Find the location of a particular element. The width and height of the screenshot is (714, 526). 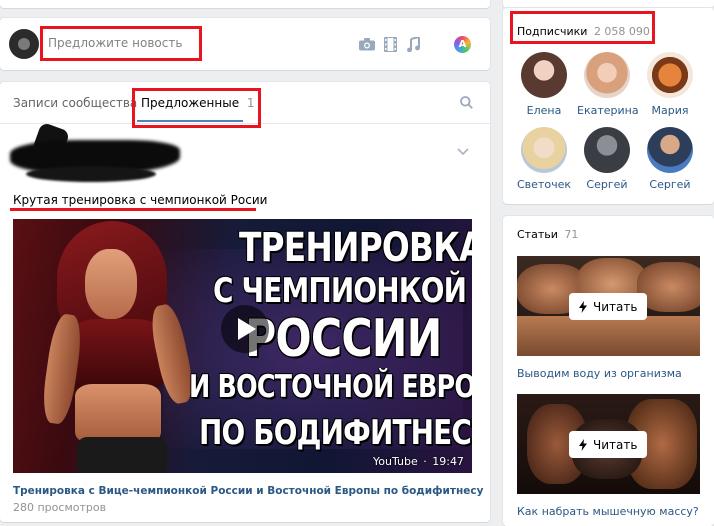

subscriber-name: Мария is located at coordinates (670, 110).